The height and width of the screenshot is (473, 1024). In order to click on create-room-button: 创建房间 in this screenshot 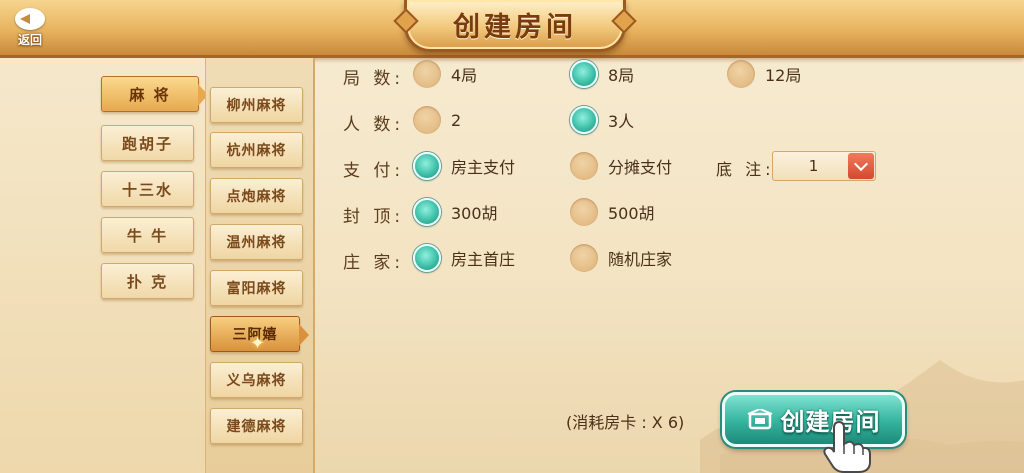, I will do `click(813, 419)`.